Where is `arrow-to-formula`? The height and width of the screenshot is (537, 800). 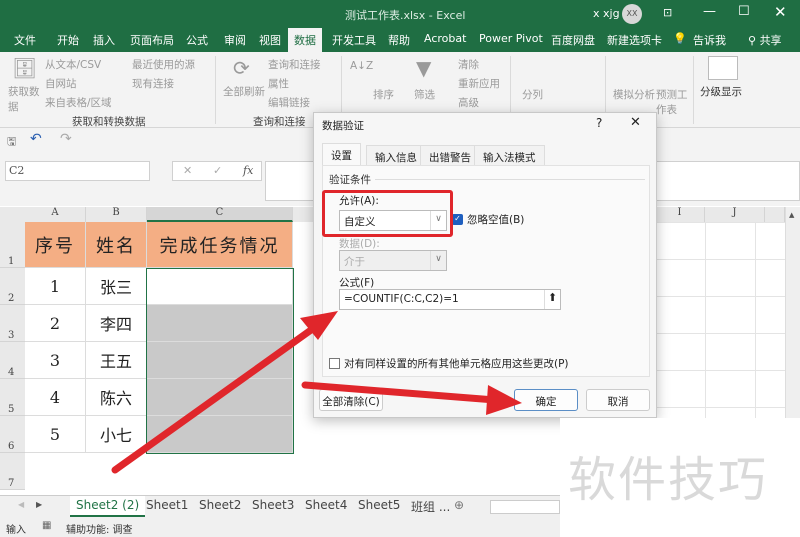 arrow-to-formula is located at coordinates (224, 392).